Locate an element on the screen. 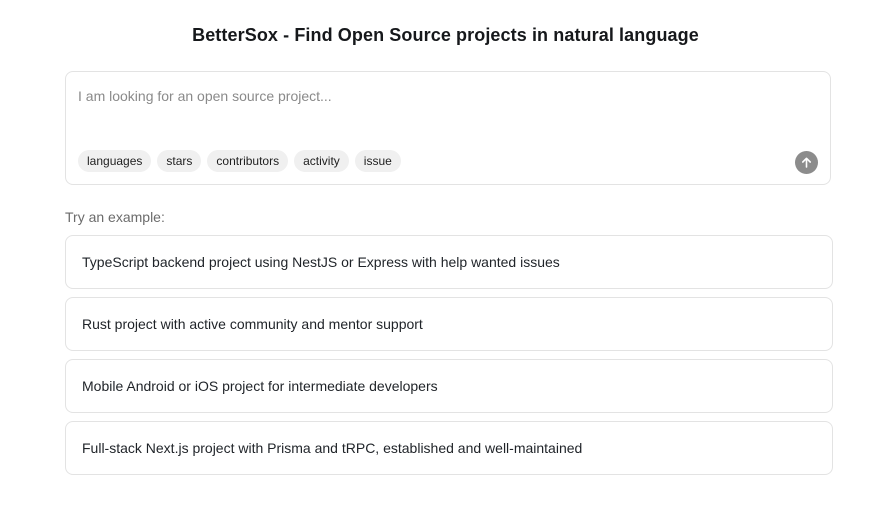  chip-activity: activity is located at coordinates (321, 161).